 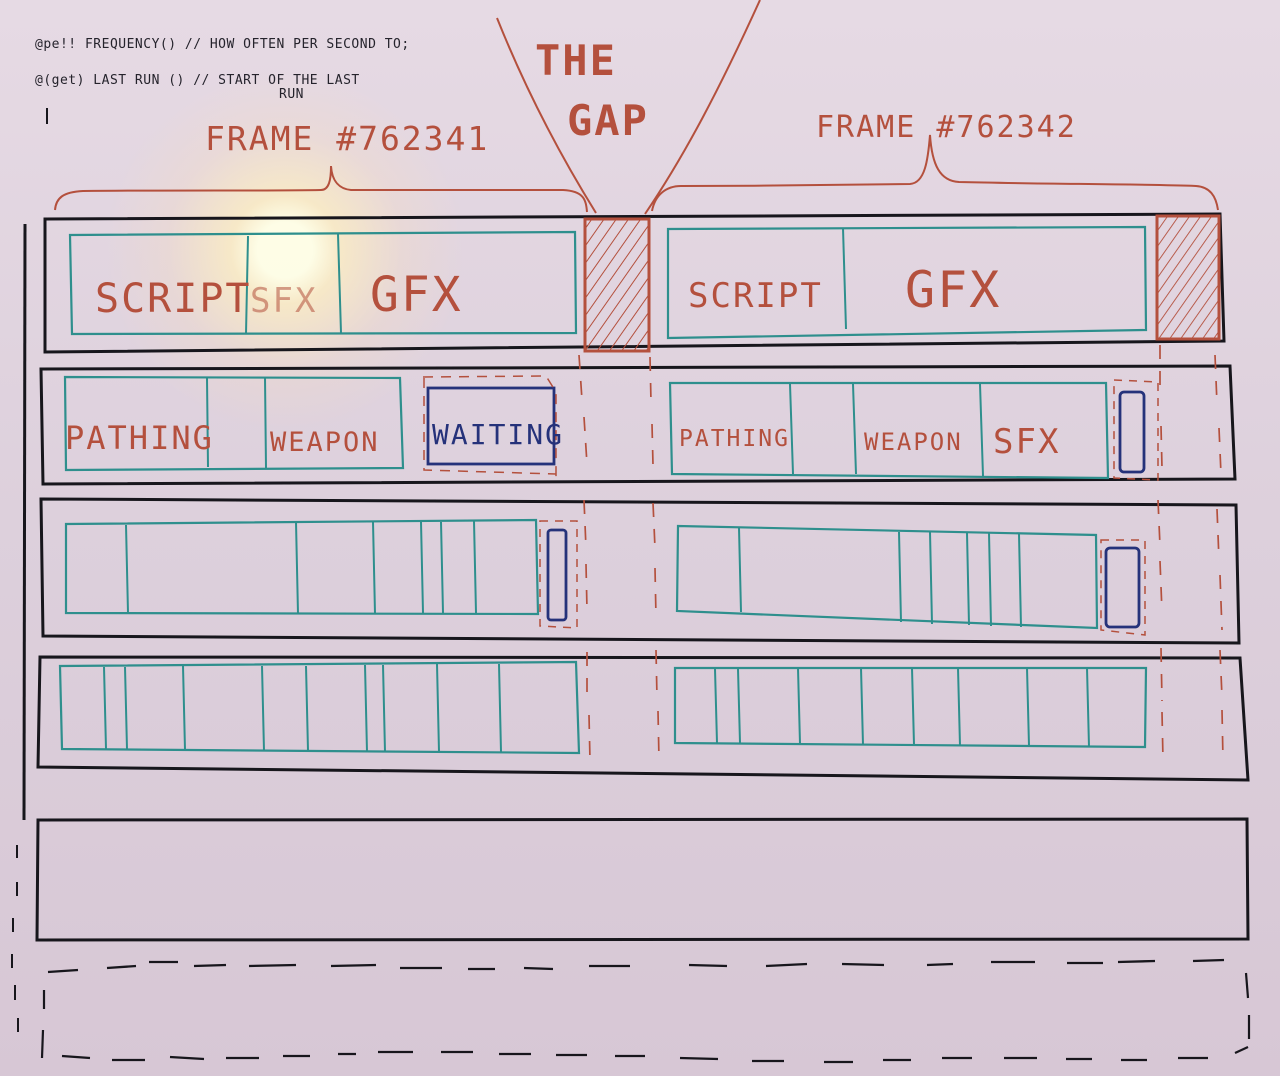 I want to click on empty-row-outline, so click(x=642, y=879).